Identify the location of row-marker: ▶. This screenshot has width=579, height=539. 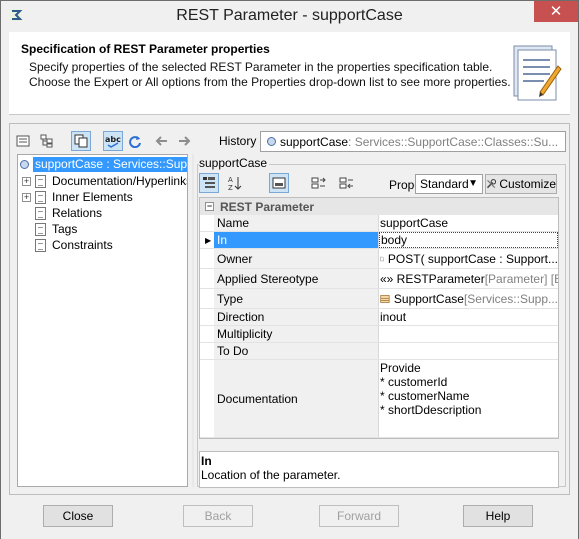
(207, 240).